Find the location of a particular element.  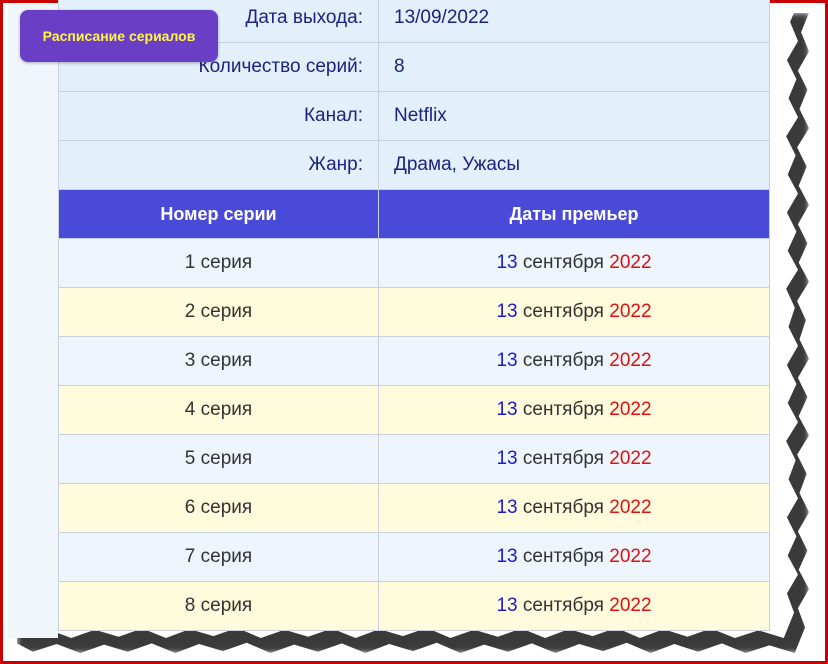

table-row: 1 серия 13 сентября 2022 is located at coordinates (414, 263).